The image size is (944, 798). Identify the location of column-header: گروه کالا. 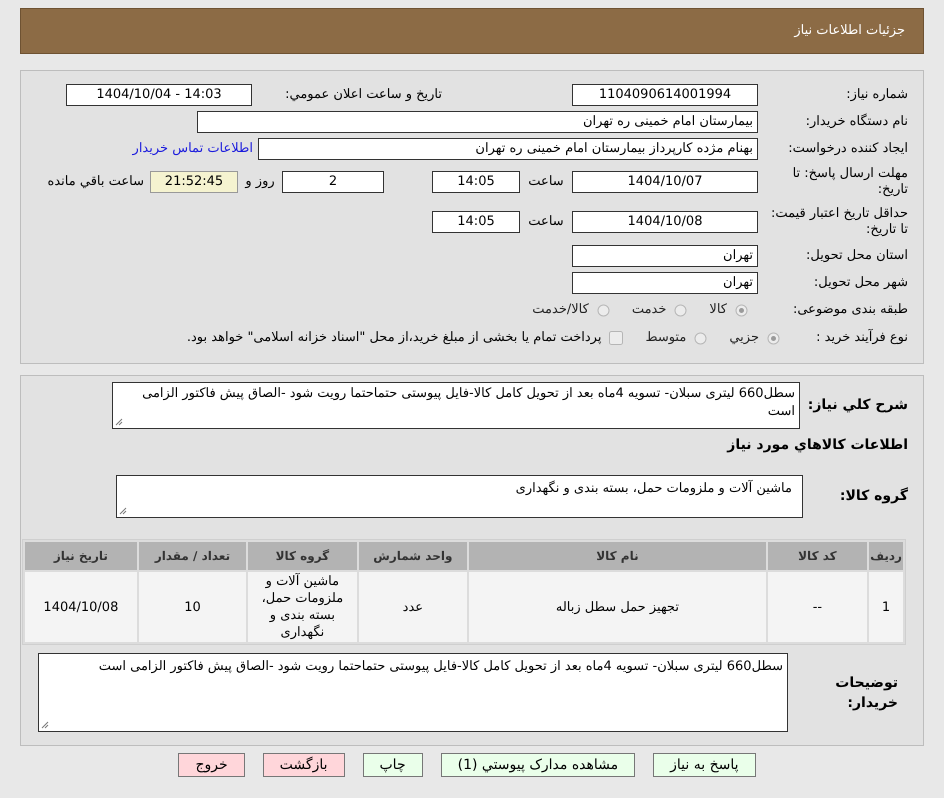
(302, 556).